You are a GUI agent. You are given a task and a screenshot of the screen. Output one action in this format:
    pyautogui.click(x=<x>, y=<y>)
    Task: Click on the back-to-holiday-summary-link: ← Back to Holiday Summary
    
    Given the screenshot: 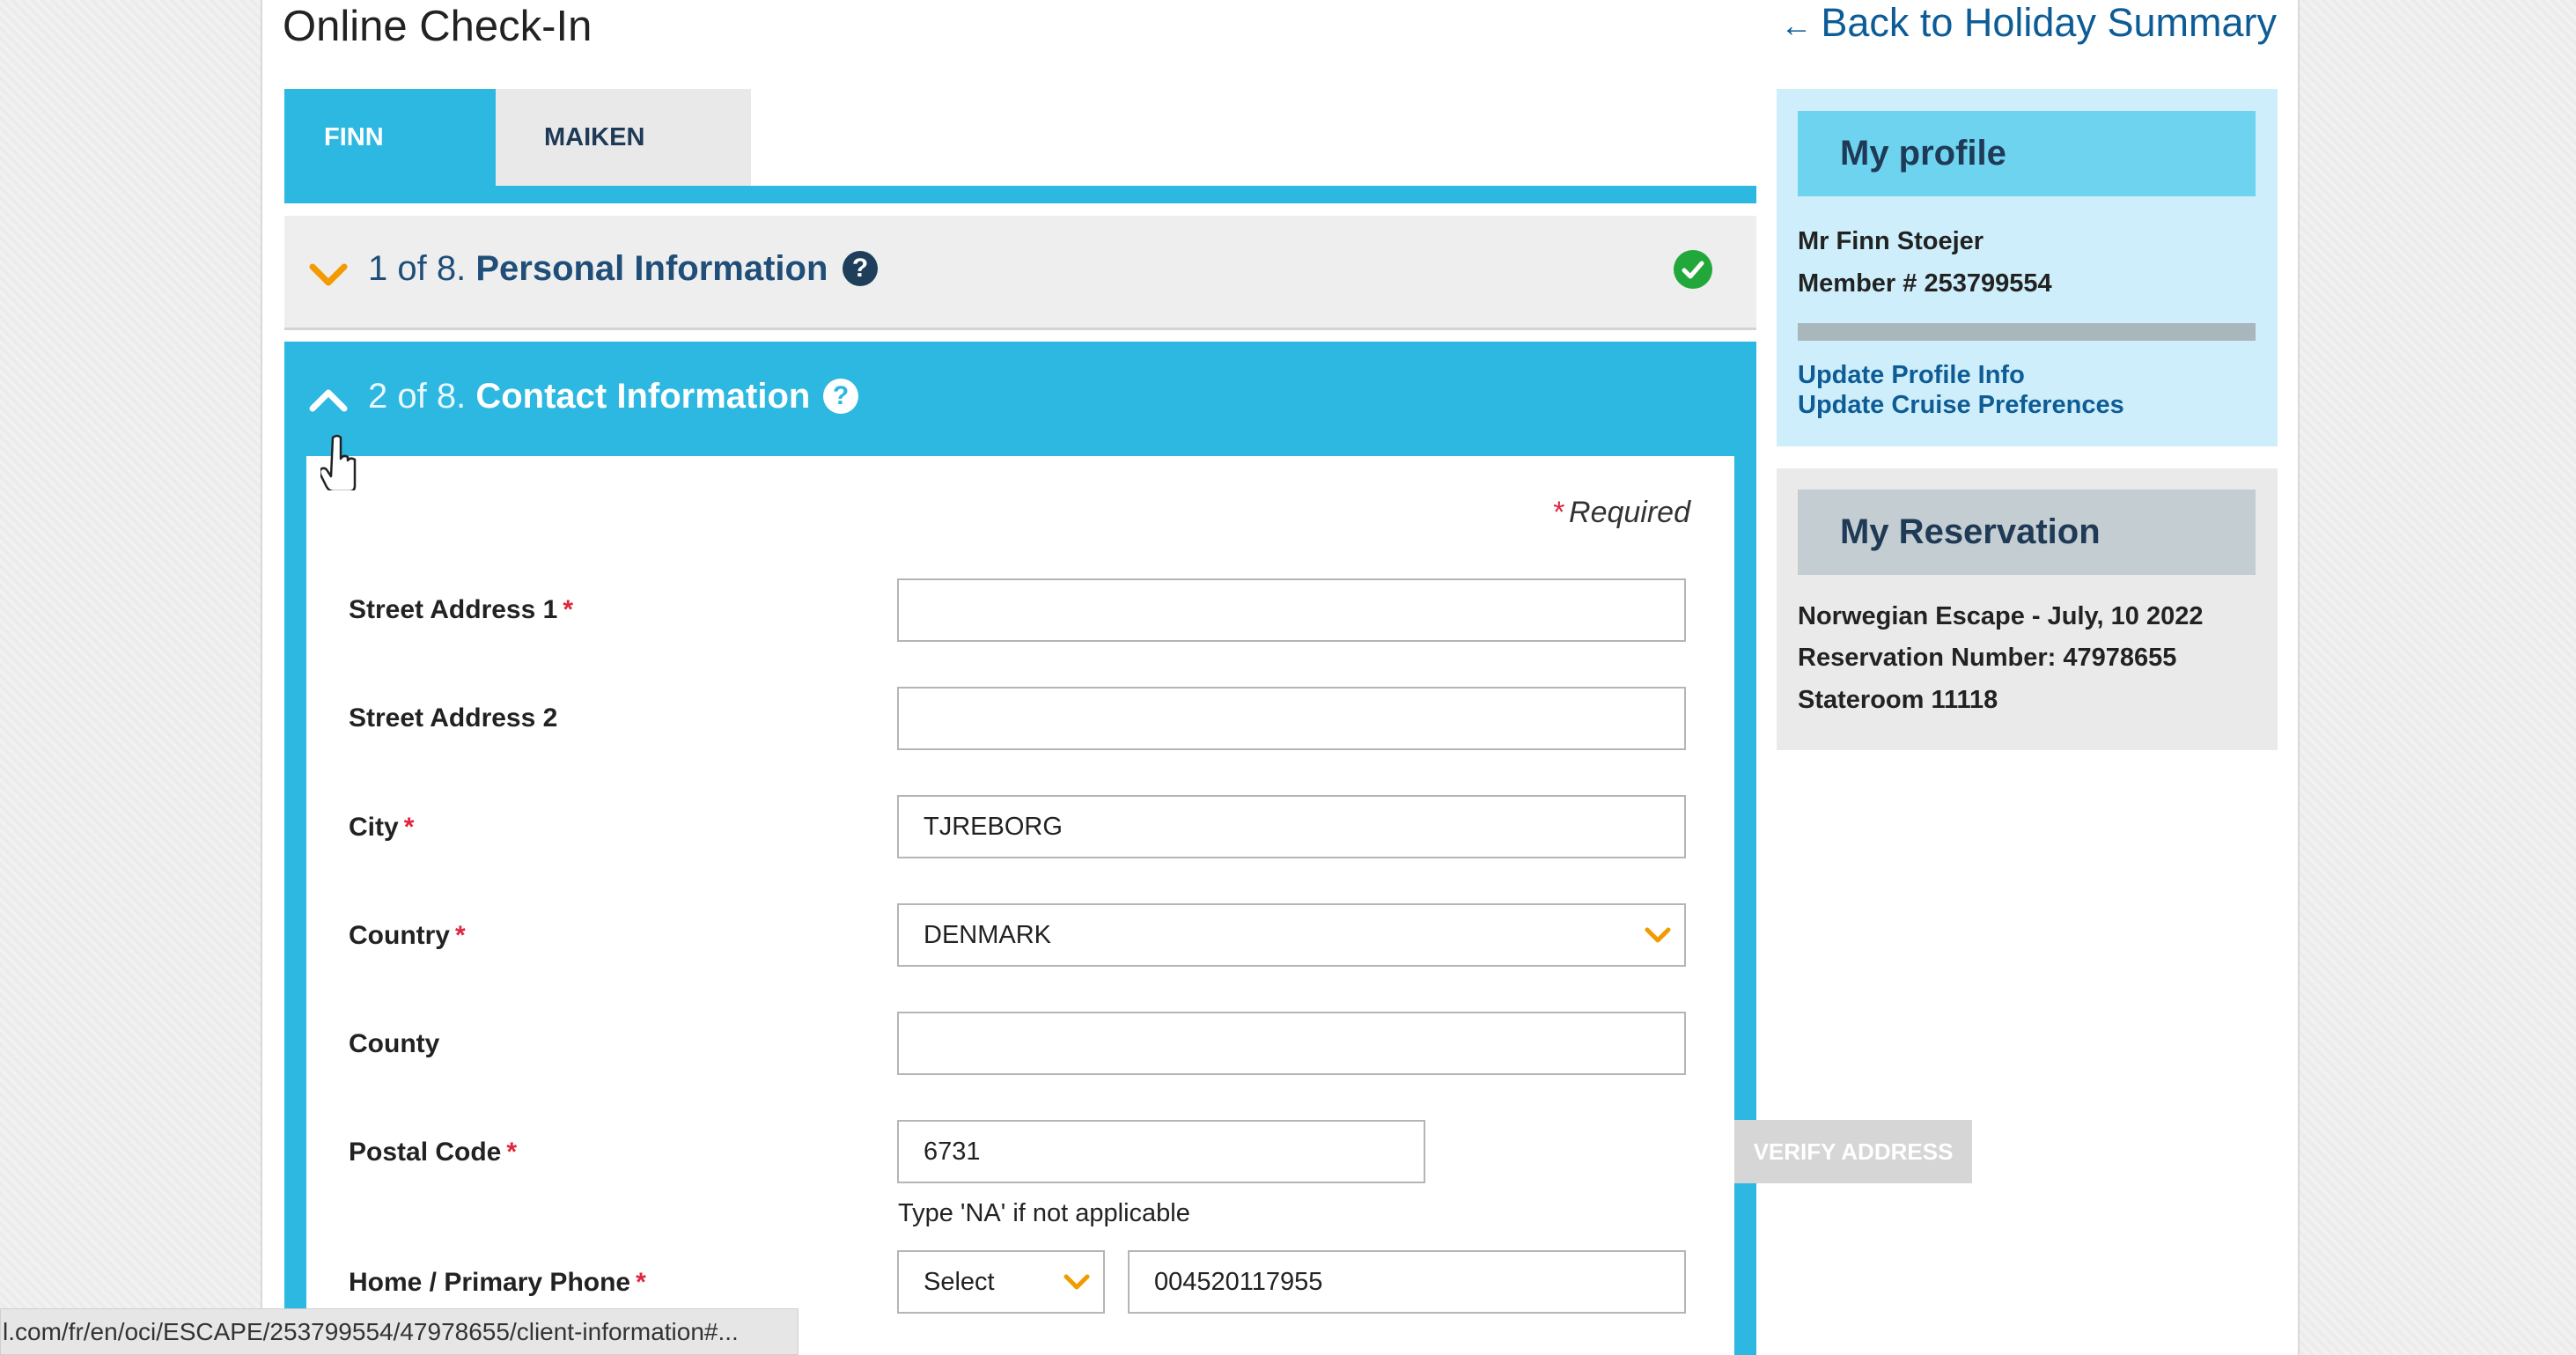 What is the action you would take?
    pyautogui.click(x=2029, y=23)
    